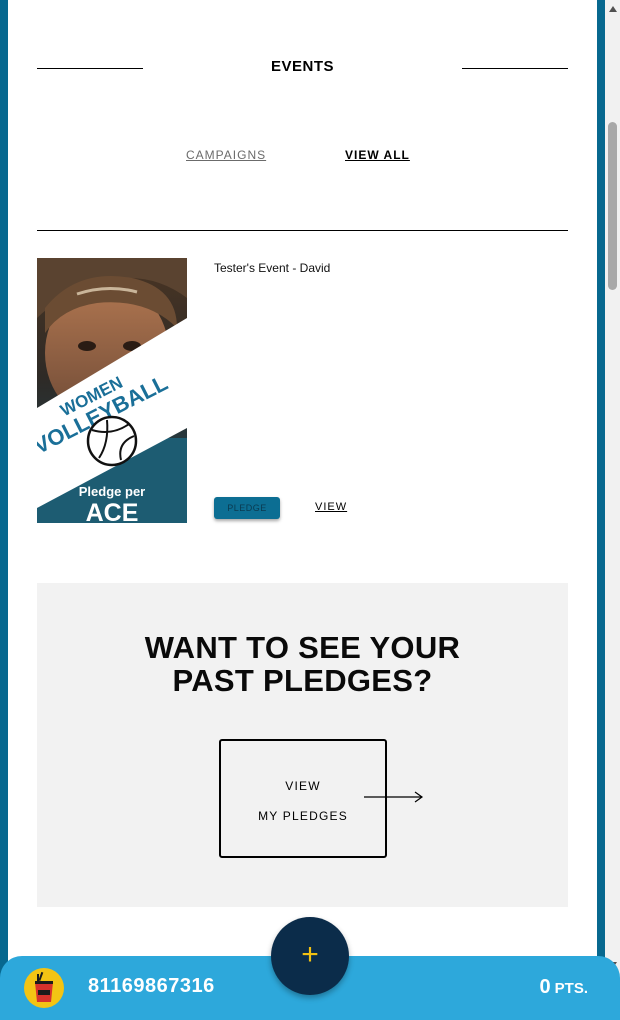  I want to click on title-rule-left, so click(90, 68).